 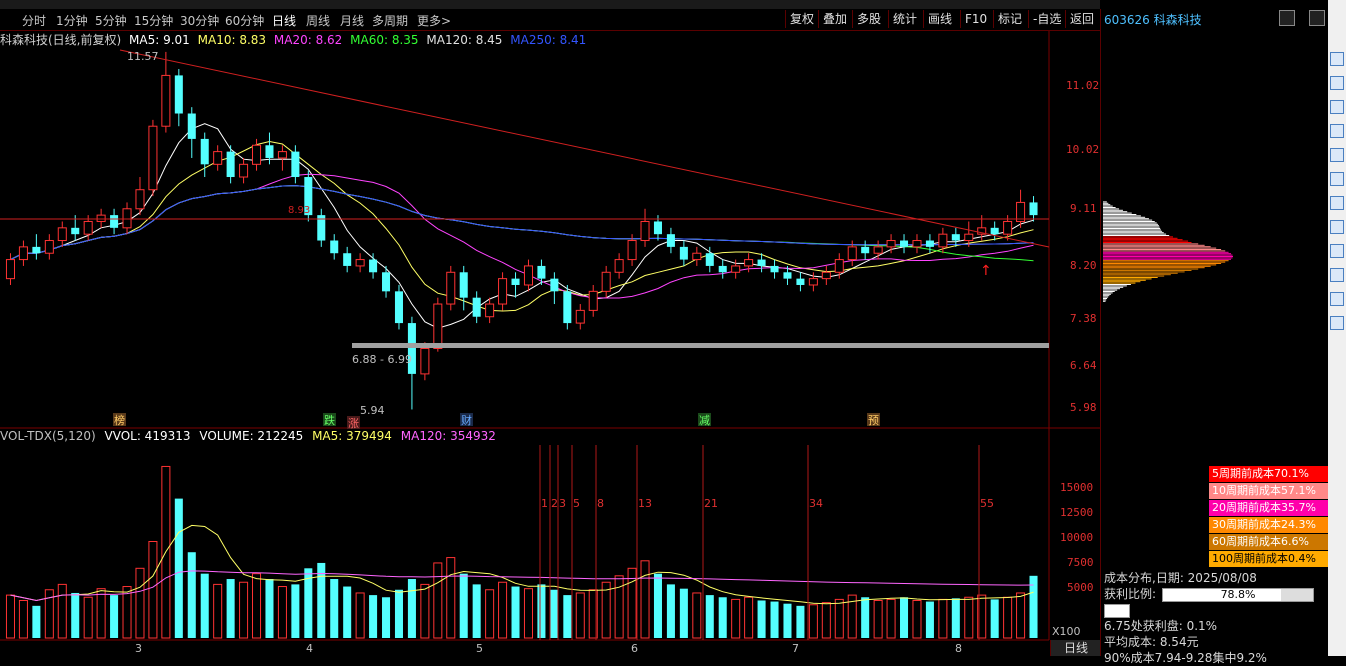 What do you see at coordinates (329, 420) in the screenshot?
I see `event-tag-die: 跌` at bounding box center [329, 420].